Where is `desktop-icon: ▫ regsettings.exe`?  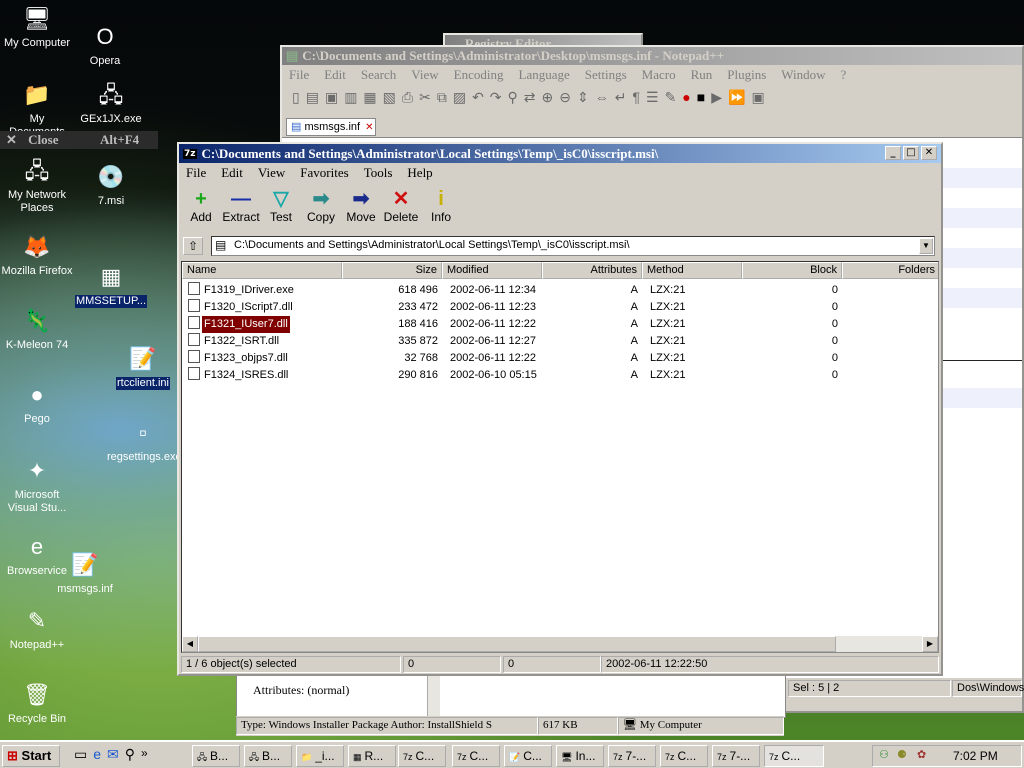 desktop-icon: ▫ regsettings.exe is located at coordinates (144, 440).